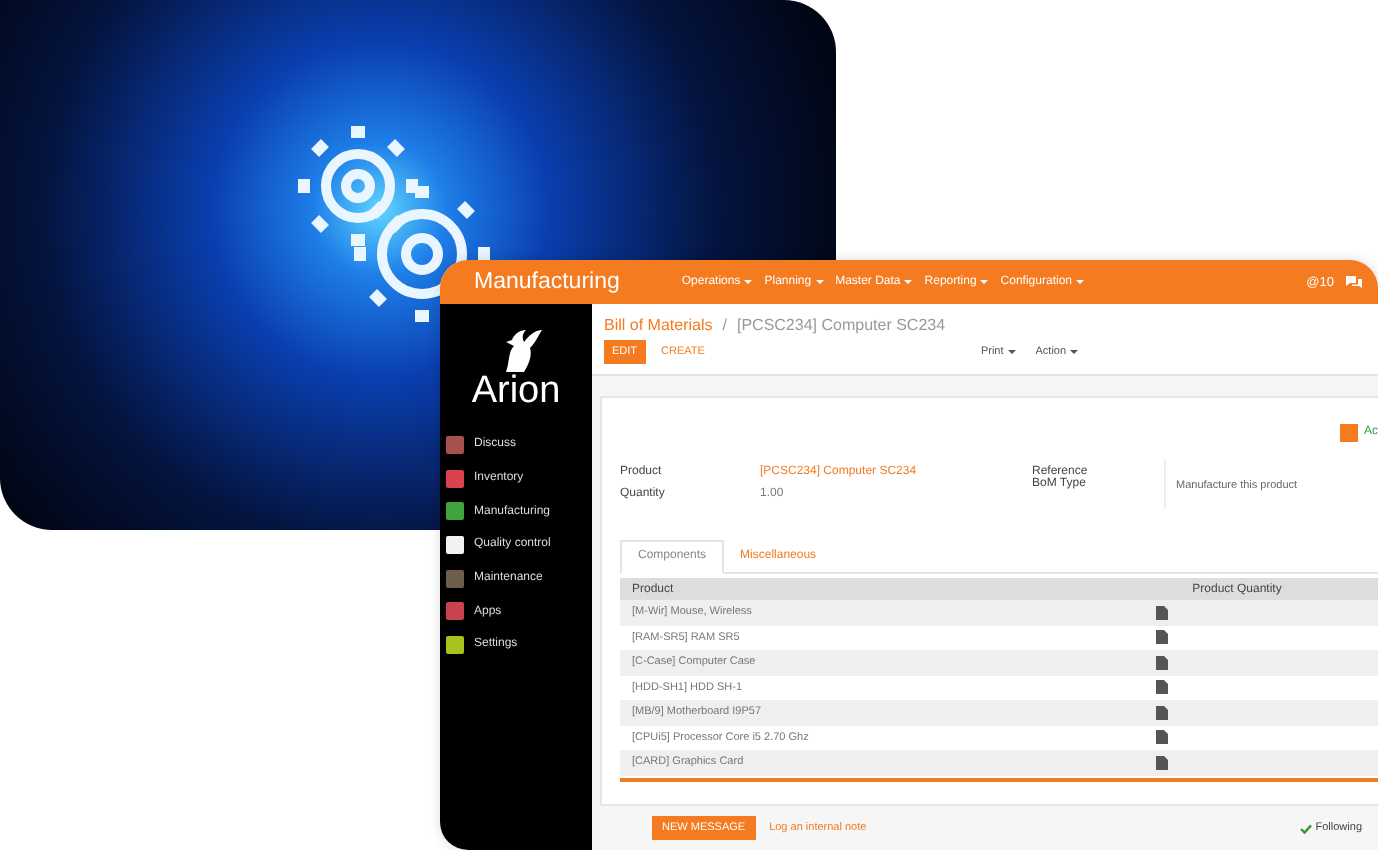  What do you see at coordinates (1354, 282) in the screenshot?
I see `chat-icon` at bounding box center [1354, 282].